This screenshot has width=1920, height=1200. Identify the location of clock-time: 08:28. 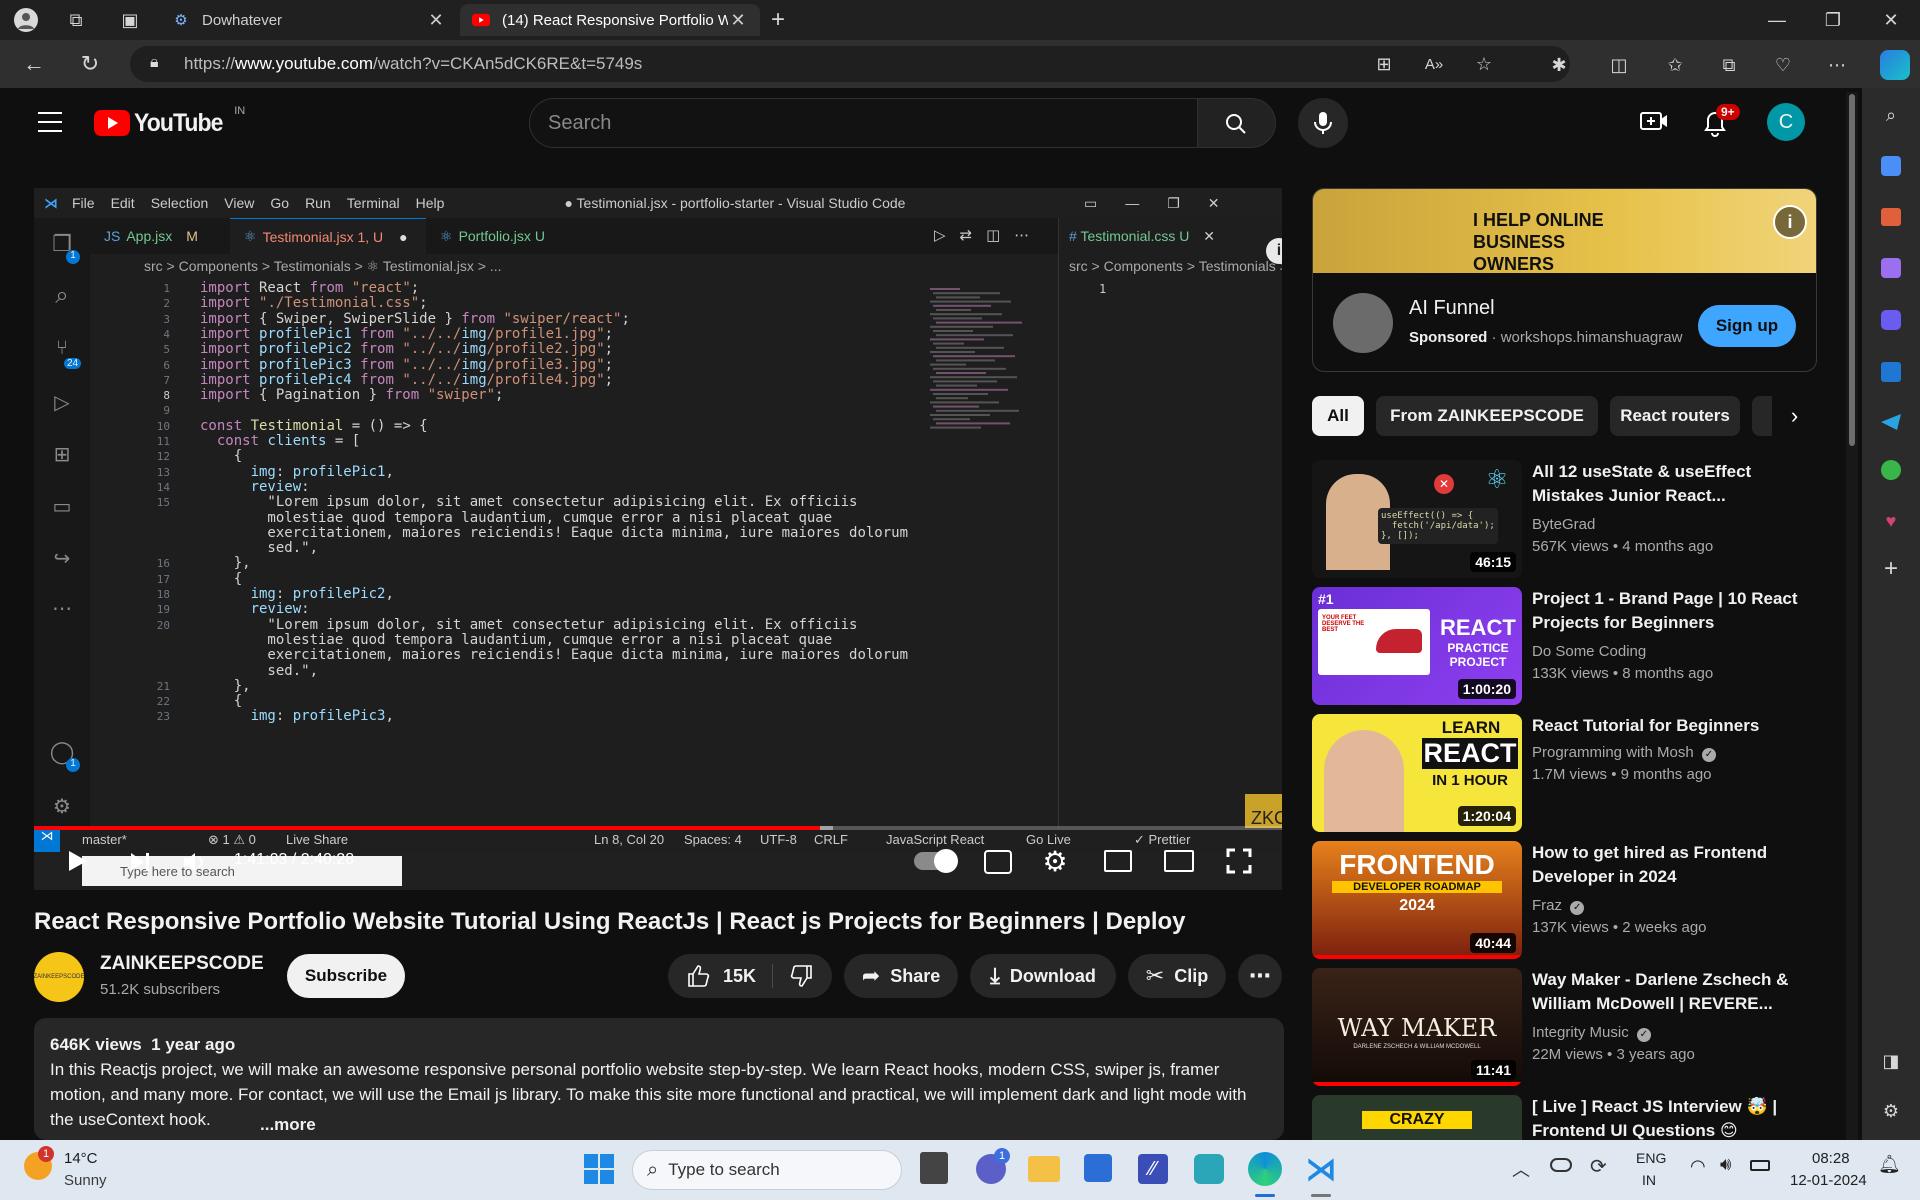
(1831, 1158).